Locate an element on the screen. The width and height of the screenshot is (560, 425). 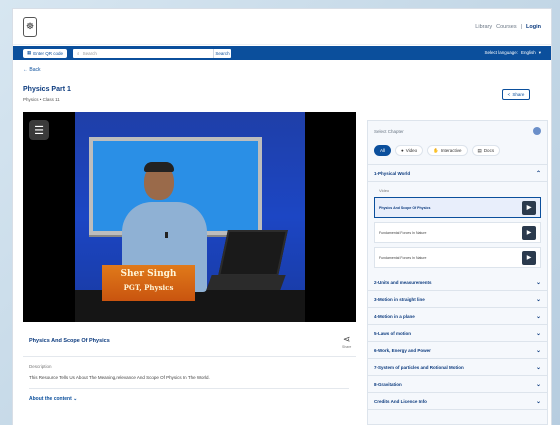
chapter-item: 6-Work, Energy and Power ⌄ is located at coordinates (457, 350).